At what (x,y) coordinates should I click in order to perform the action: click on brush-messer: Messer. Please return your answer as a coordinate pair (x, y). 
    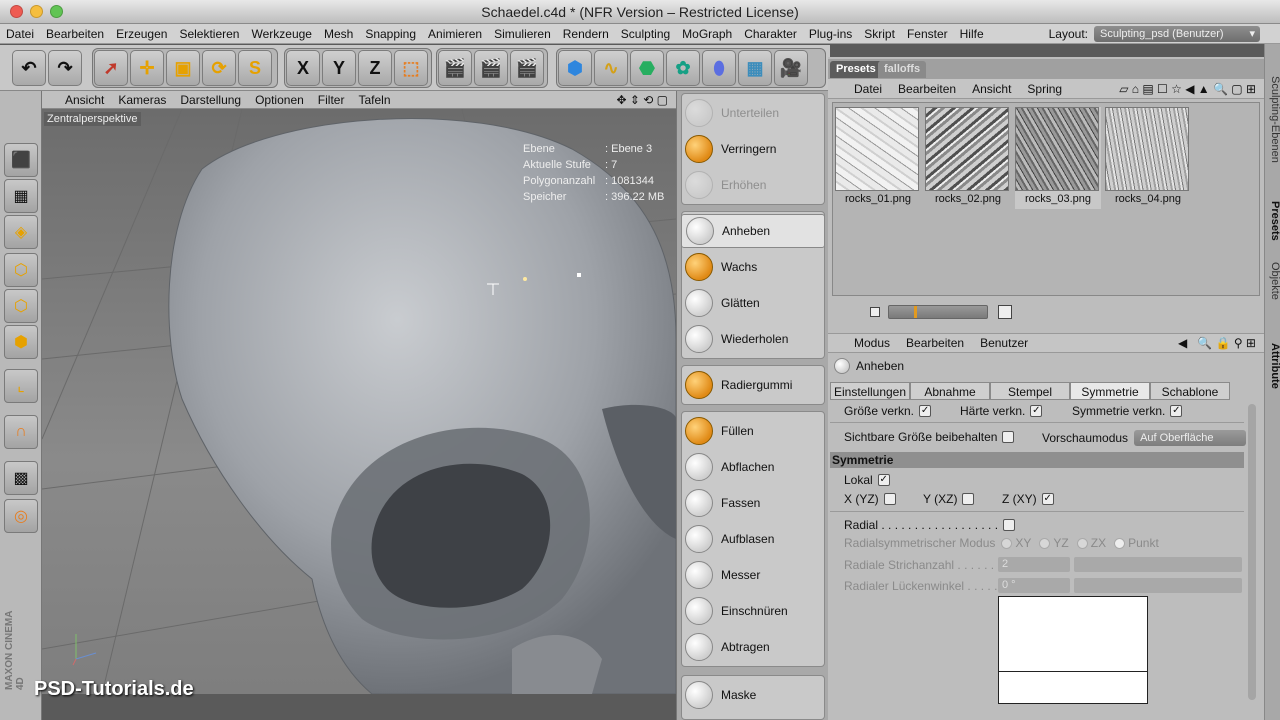
    Looking at the image, I should click on (753, 575).